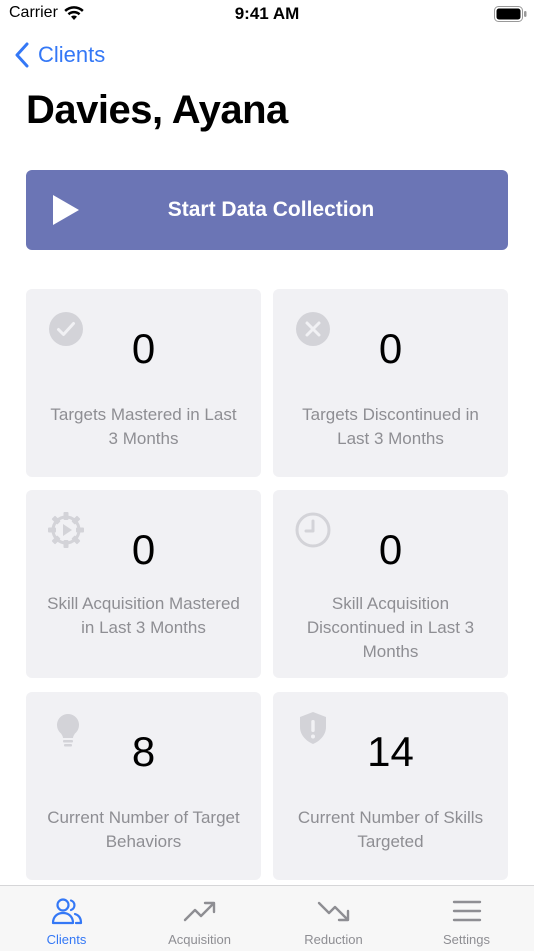 The height and width of the screenshot is (951, 534). What do you see at coordinates (510, 14) in the screenshot?
I see `battery-icon` at bounding box center [510, 14].